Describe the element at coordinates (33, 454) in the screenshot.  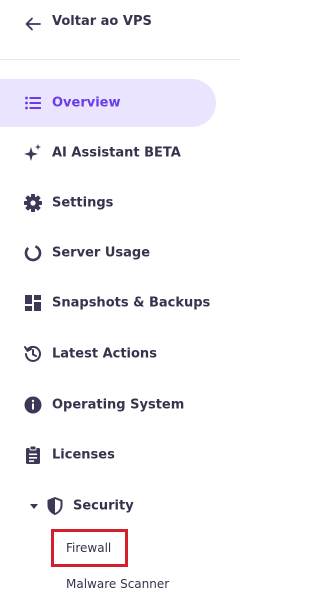
I see `clipboard-icon` at that location.